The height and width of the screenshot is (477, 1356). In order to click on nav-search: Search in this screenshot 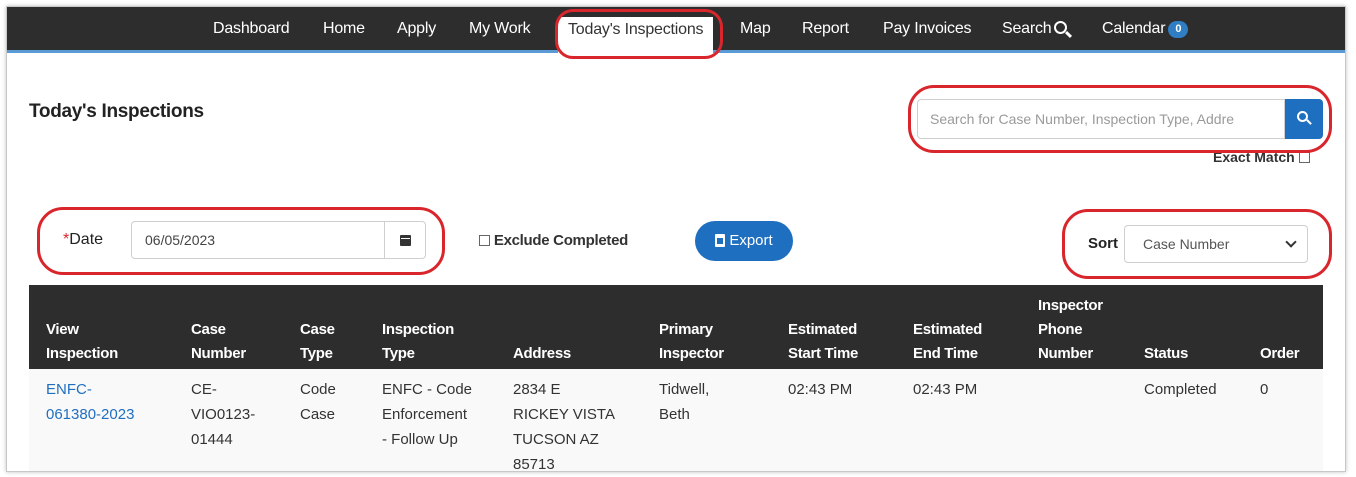, I will do `click(1034, 29)`.